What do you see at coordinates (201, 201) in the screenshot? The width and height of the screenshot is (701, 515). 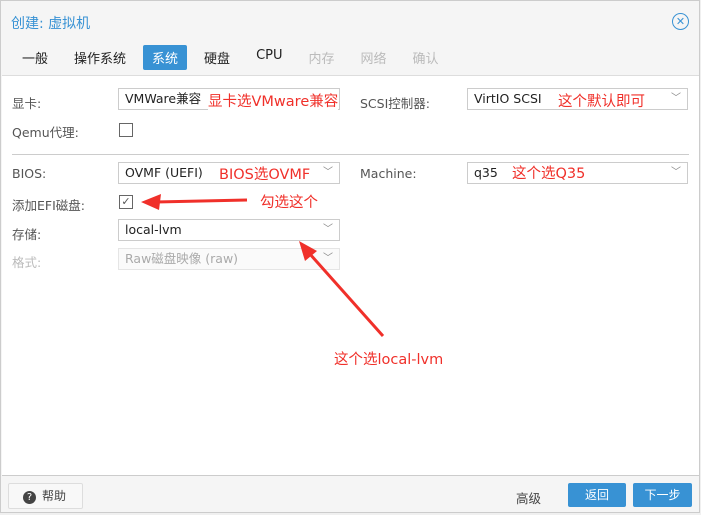 I see `arrow-efi` at bounding box center [201, 201].